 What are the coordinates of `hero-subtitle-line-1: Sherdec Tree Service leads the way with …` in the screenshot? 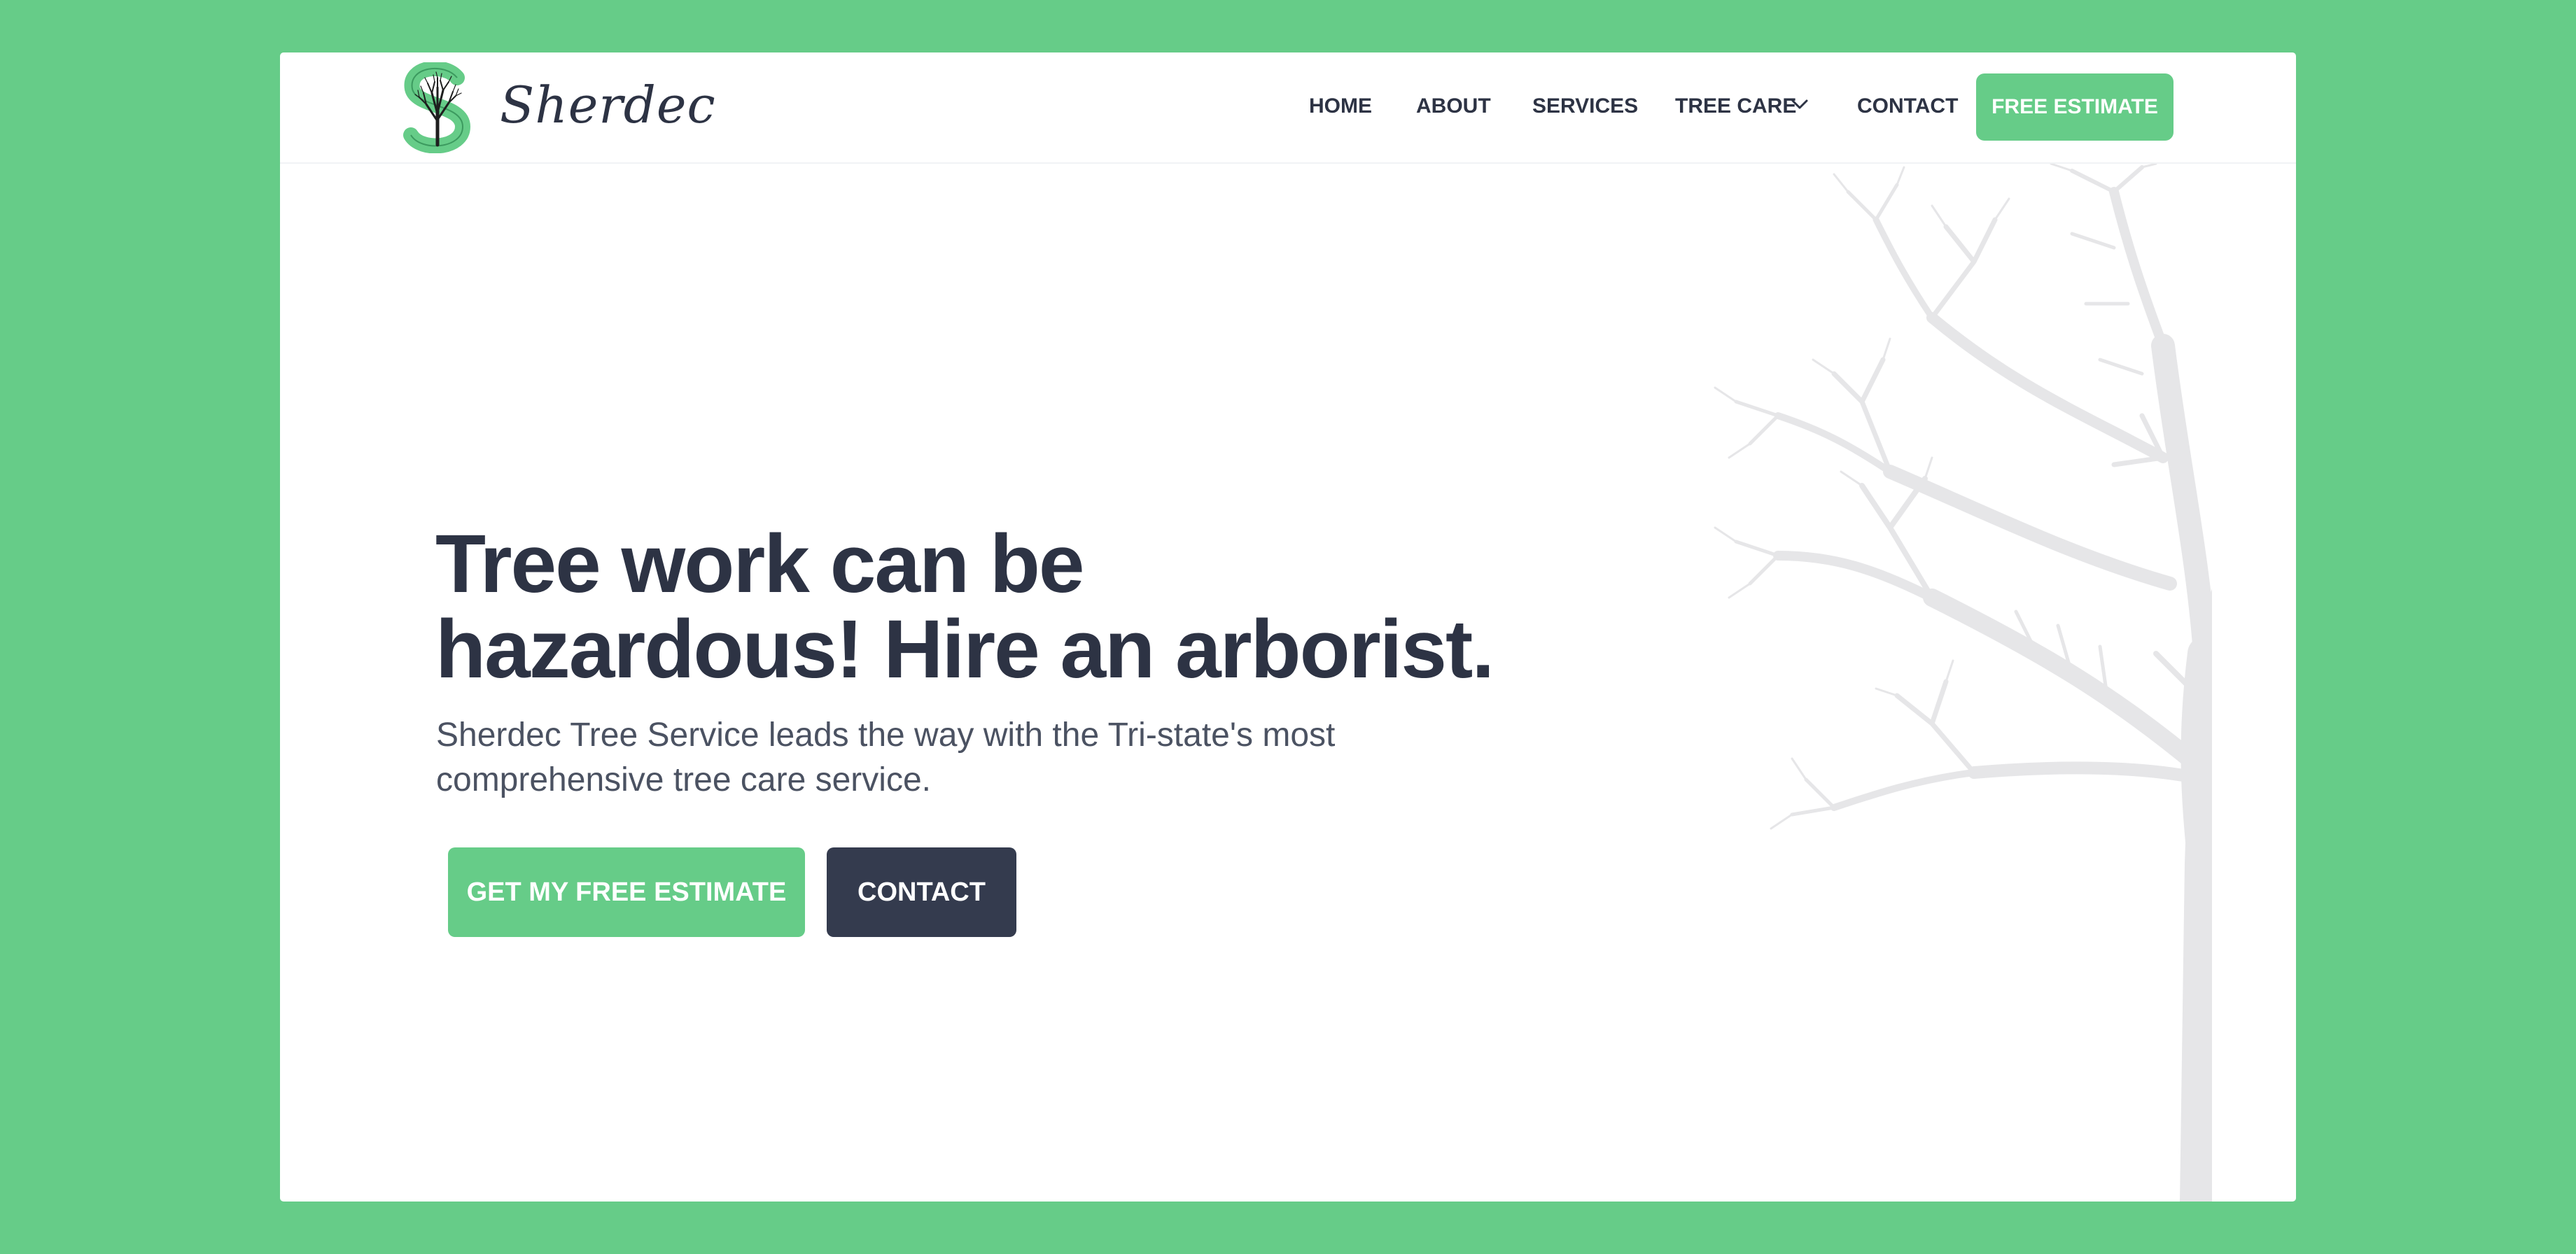 It's located at (886, 735).